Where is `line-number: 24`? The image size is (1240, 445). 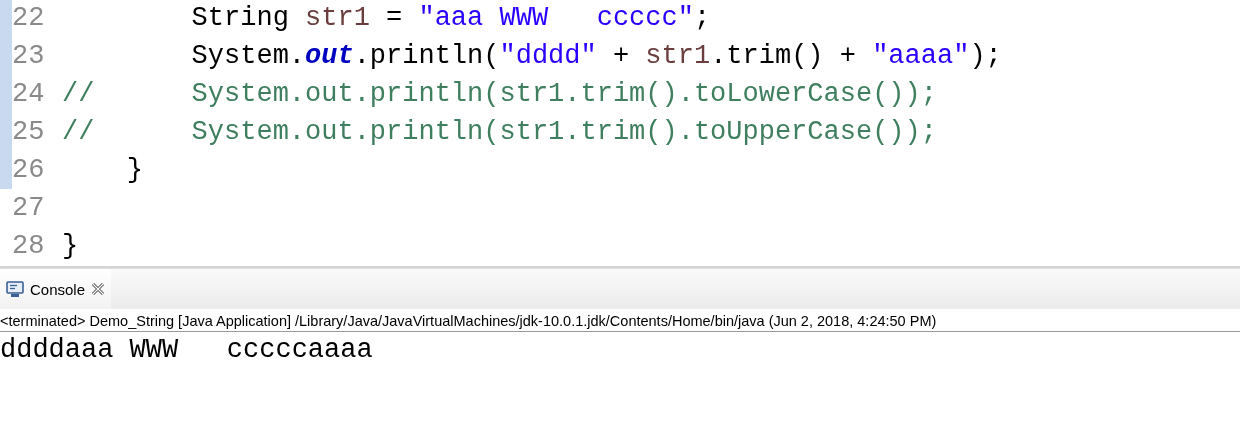
line-number: 24 is located at coordinates (29, 94).